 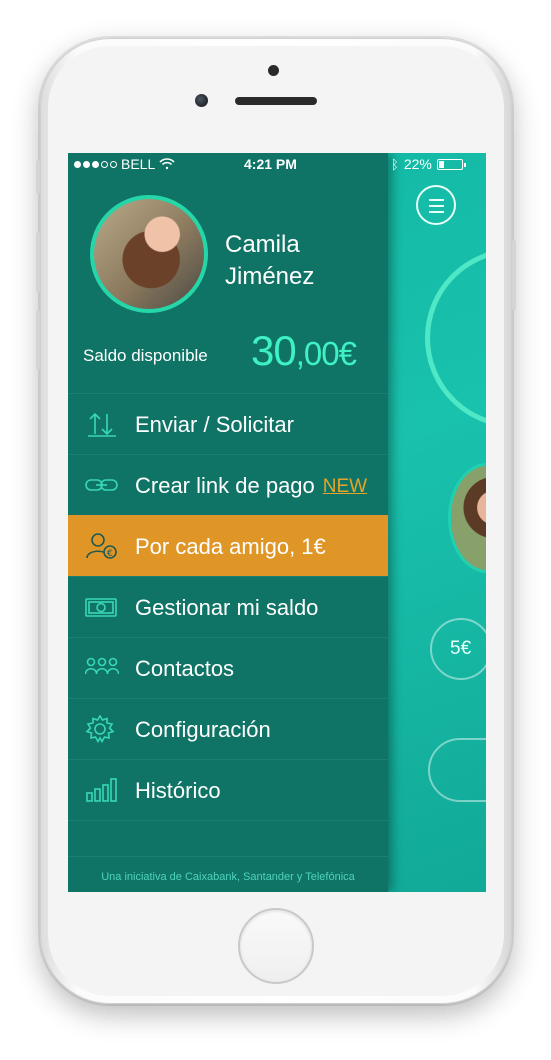 What do you see at coordinates (101, 607) in the screenshot?
I see `banknote-icon` at bounding box center [101, 607].